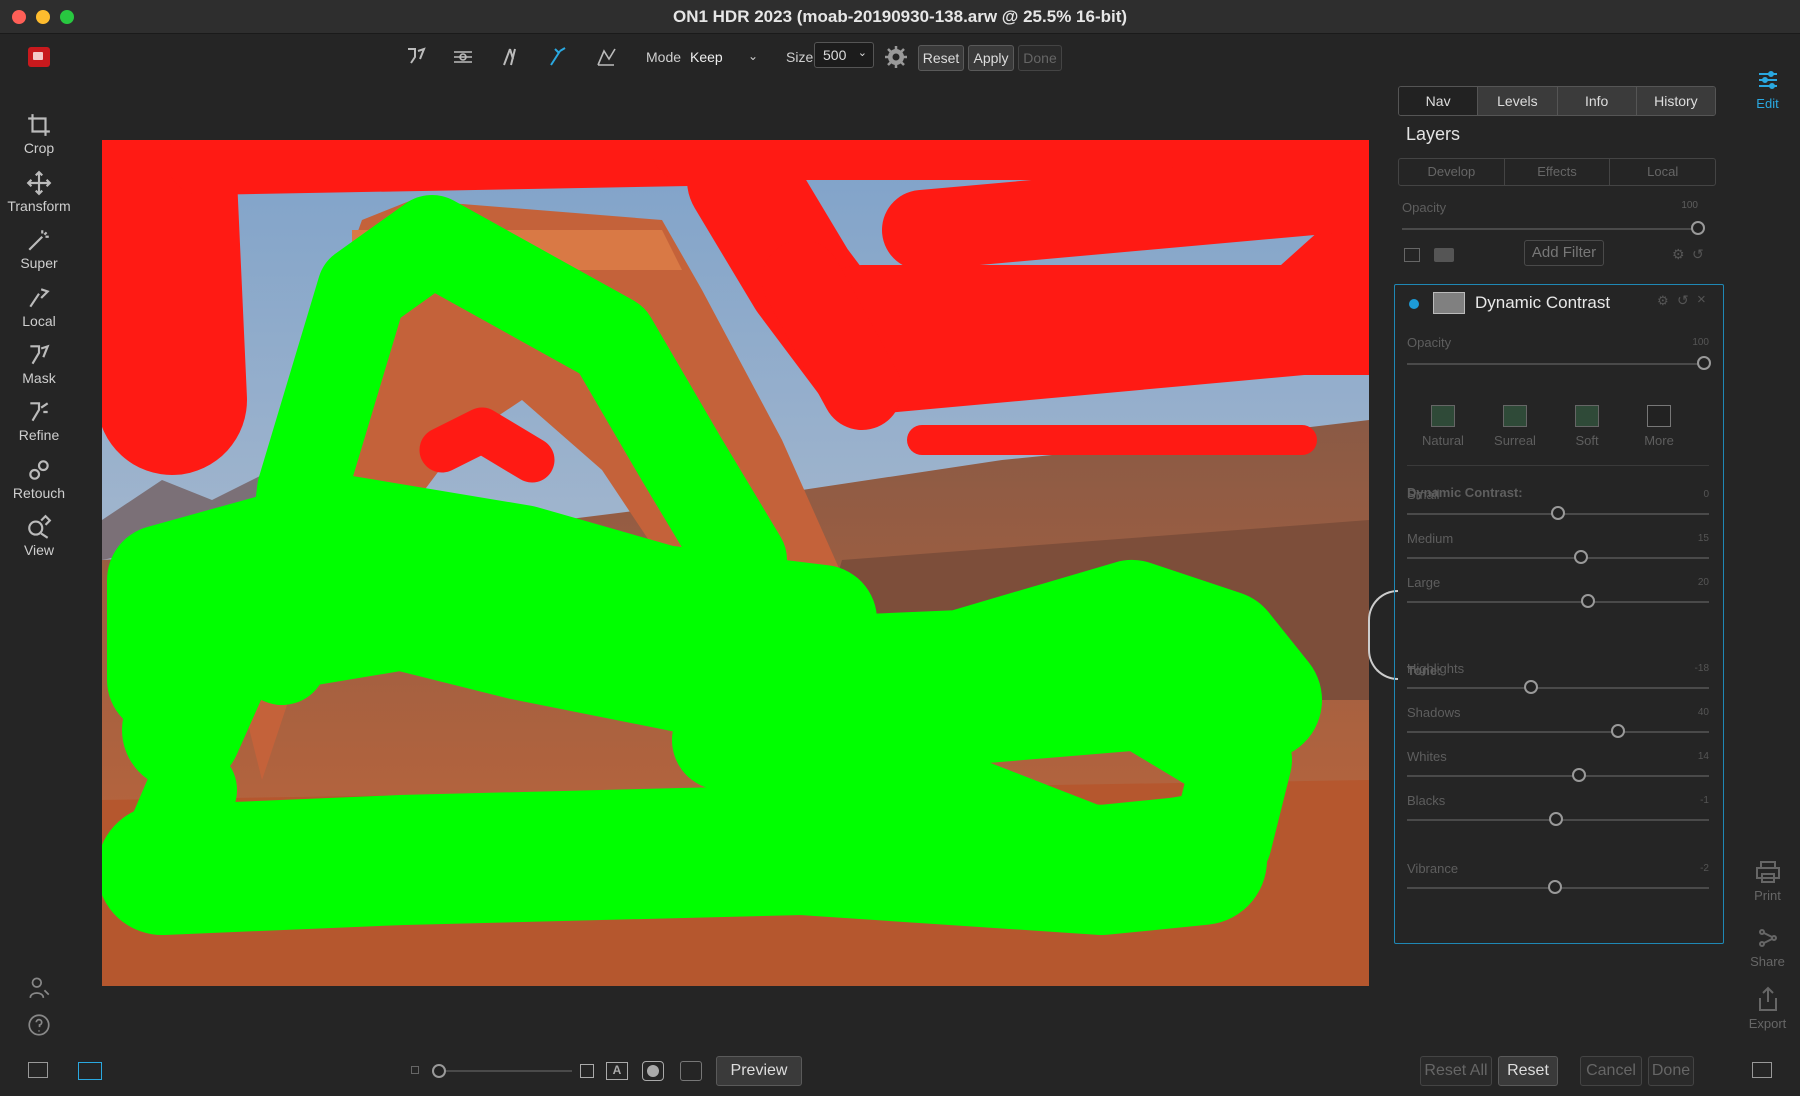 The height and width of the screenshot is (1096, 1800). What do you see at coordinates (1767, 1008) in the screenshot?
I see `export-module: Export` at bounding box center [1767, 1008].